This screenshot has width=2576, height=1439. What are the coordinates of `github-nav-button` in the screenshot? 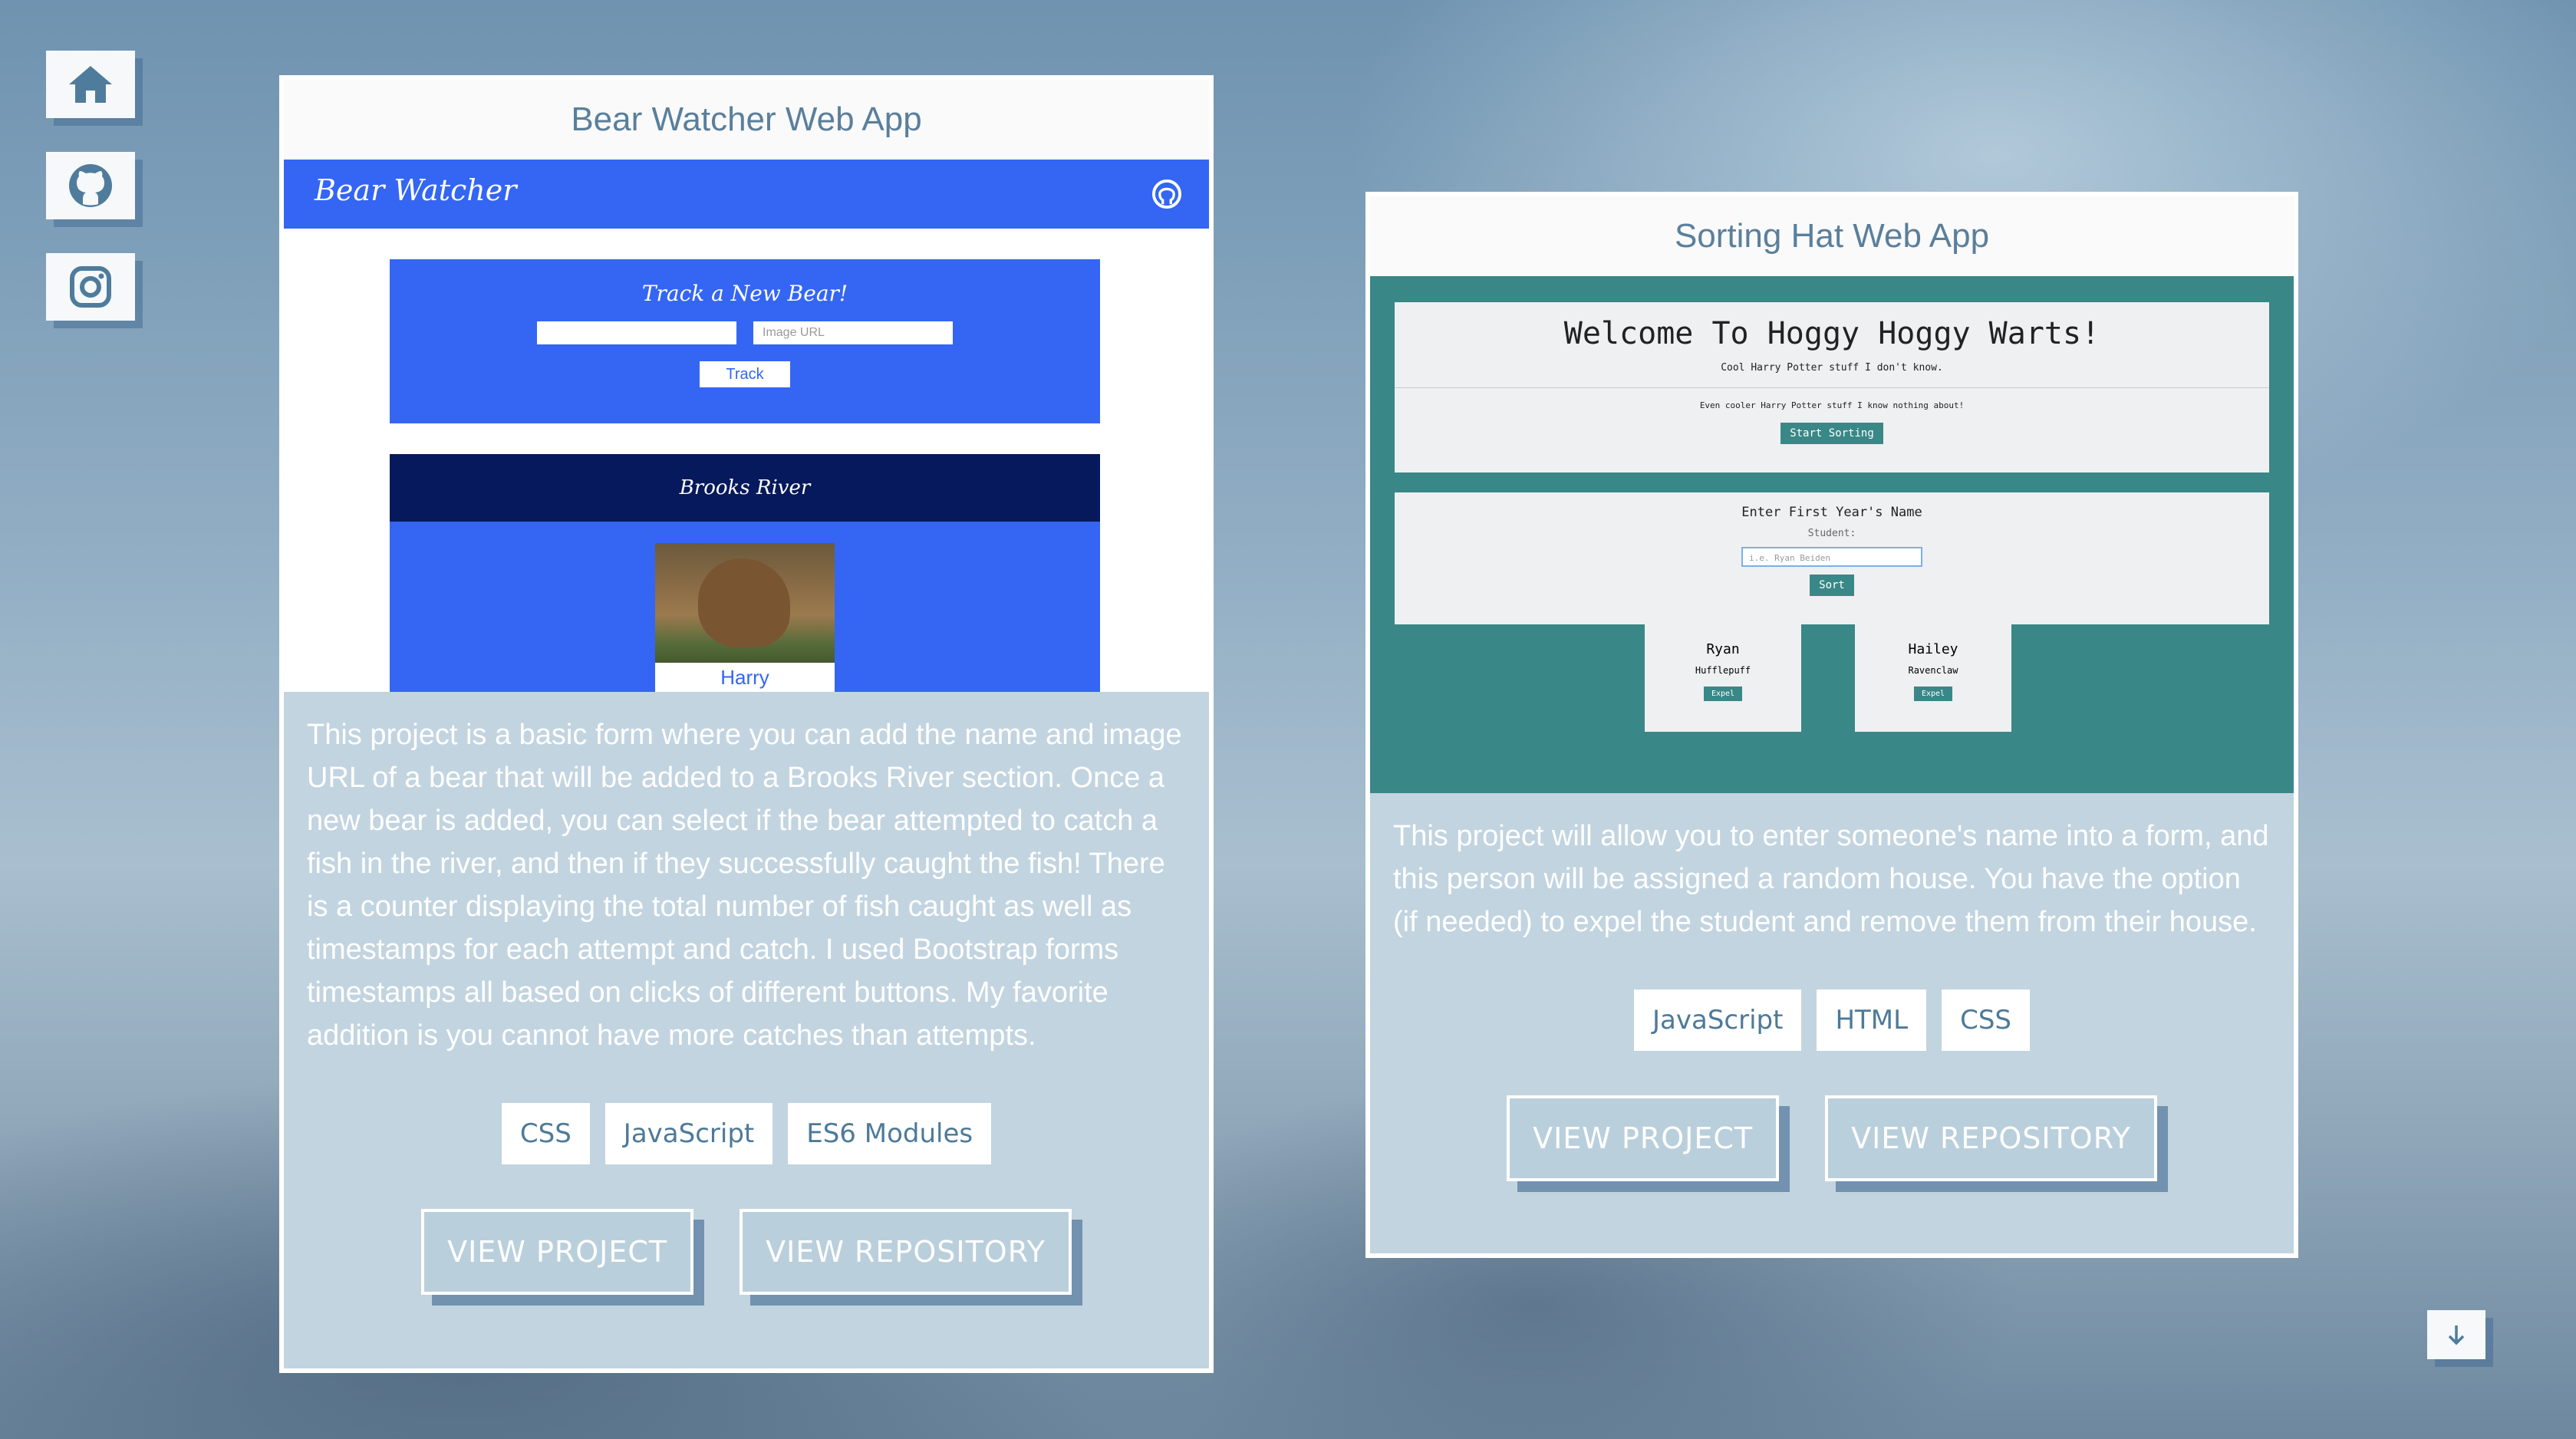 It's located at (90, 185).